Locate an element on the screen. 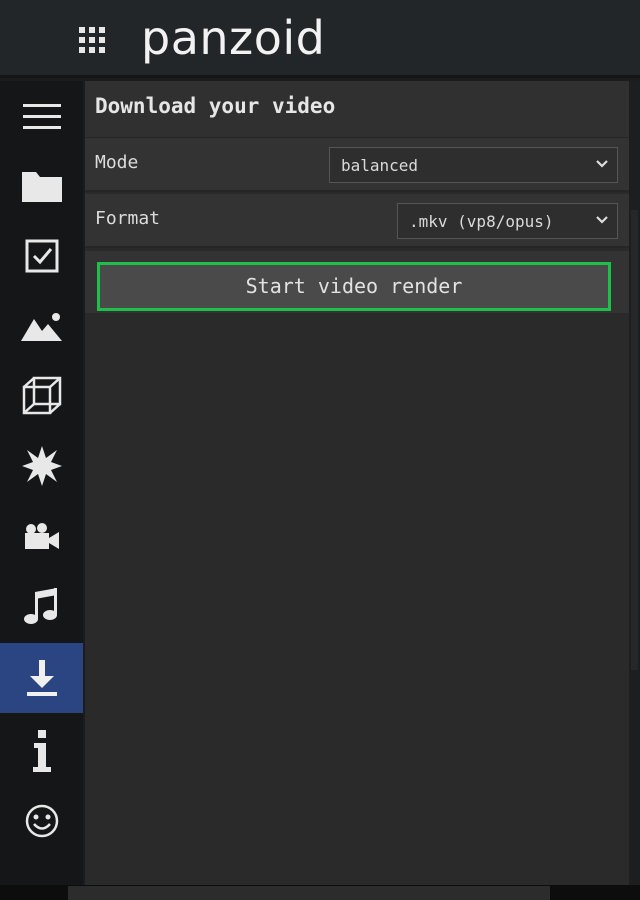 This screenshot has width=640, height=900. mode-select-value: balanced is located at coordinates (380, 165).